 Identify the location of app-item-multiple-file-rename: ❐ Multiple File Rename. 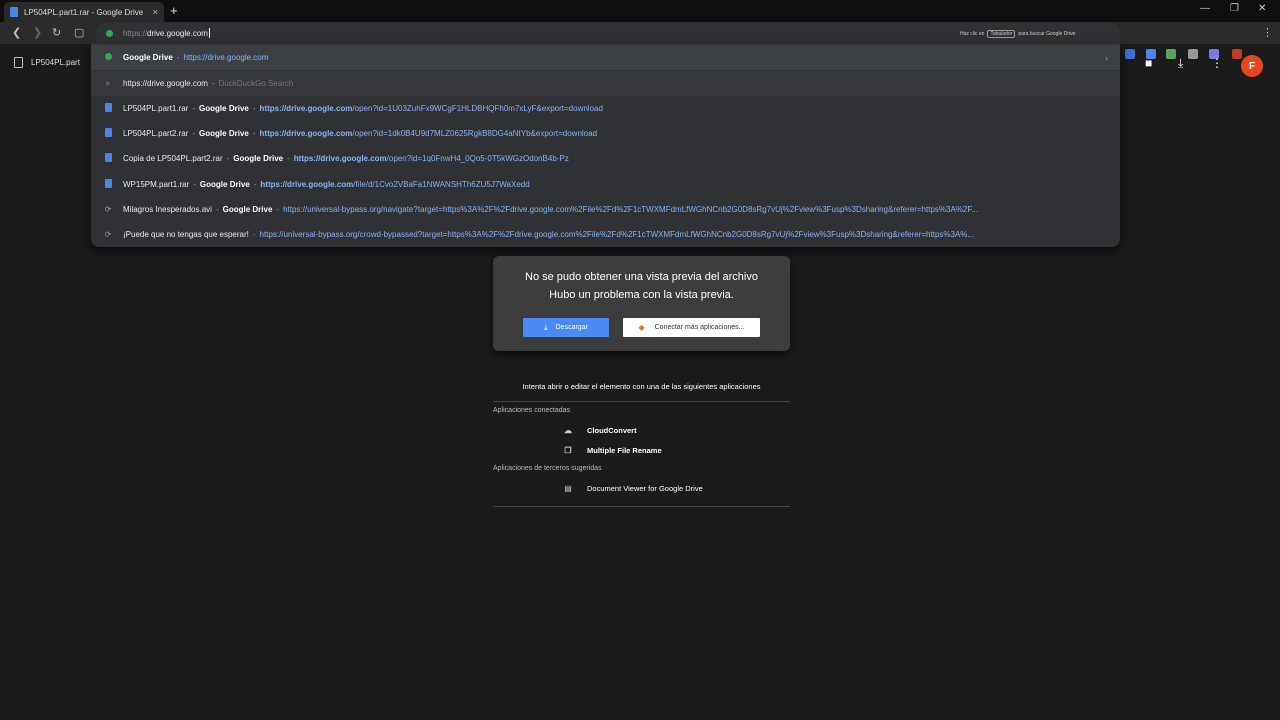
(641, 450).